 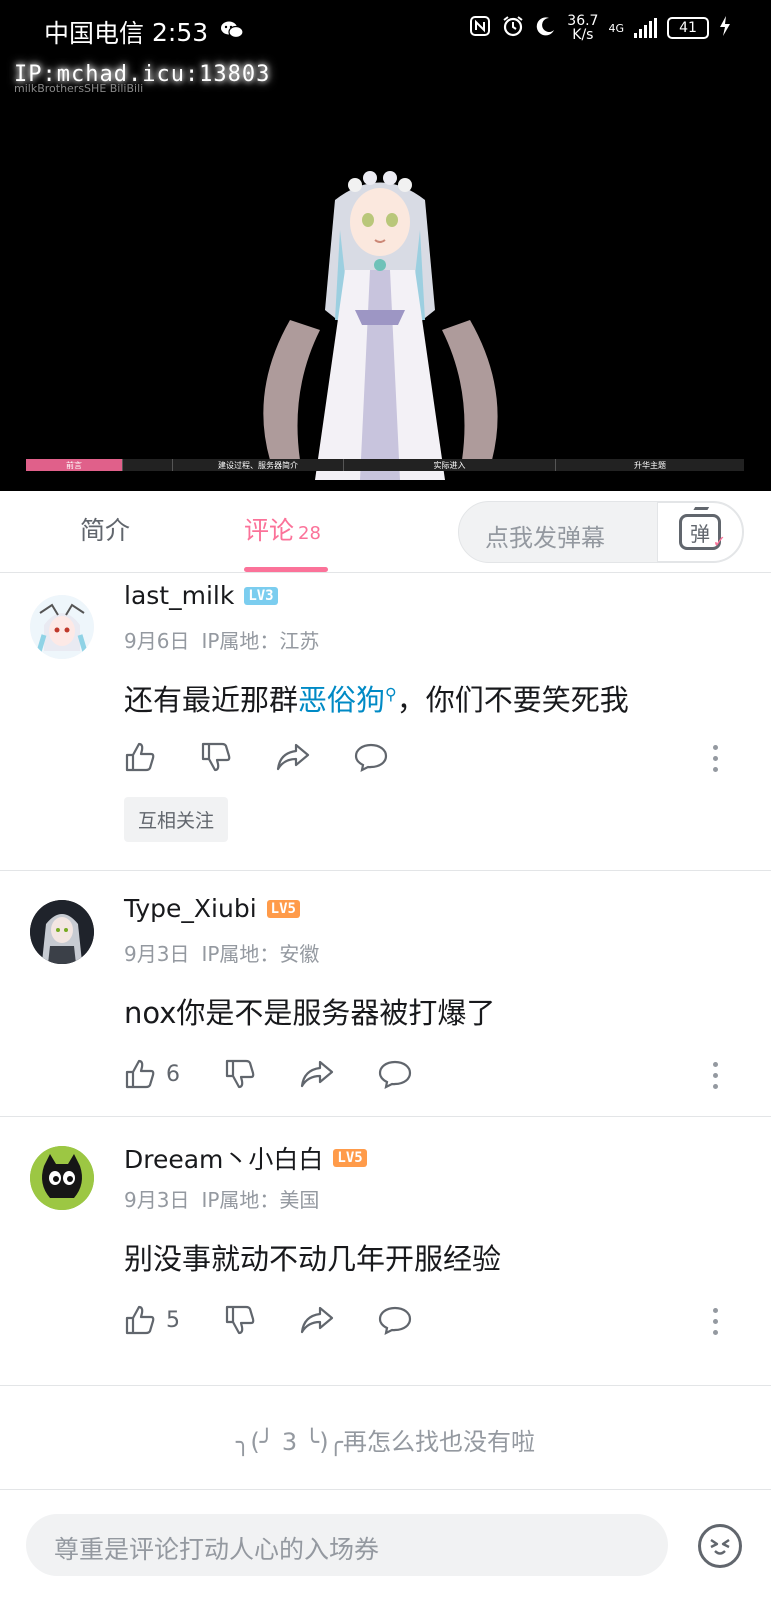 I want to click on like-button: 6, so click(x=152, y=1074).